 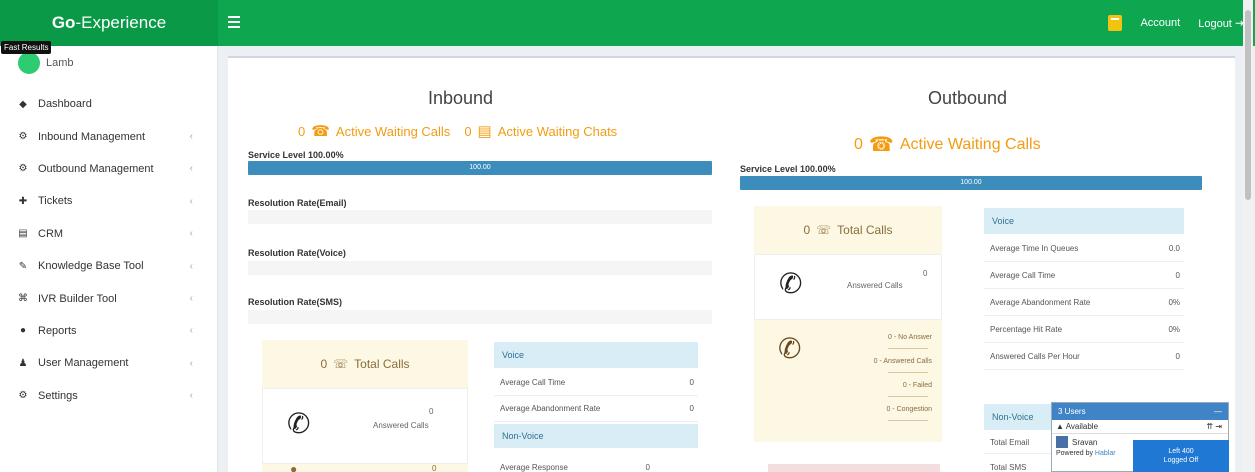 I want to click on status-panel: Left 400 Logged Off, so click(x=1181, y=456).